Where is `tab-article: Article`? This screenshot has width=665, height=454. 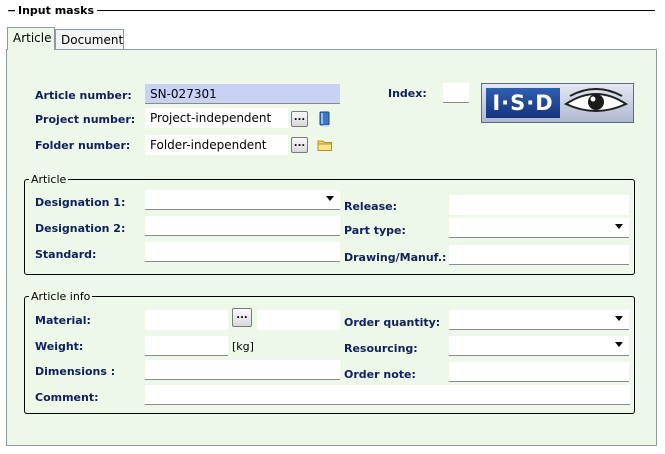
tab-article: Article is located at coordinates (31, 38).